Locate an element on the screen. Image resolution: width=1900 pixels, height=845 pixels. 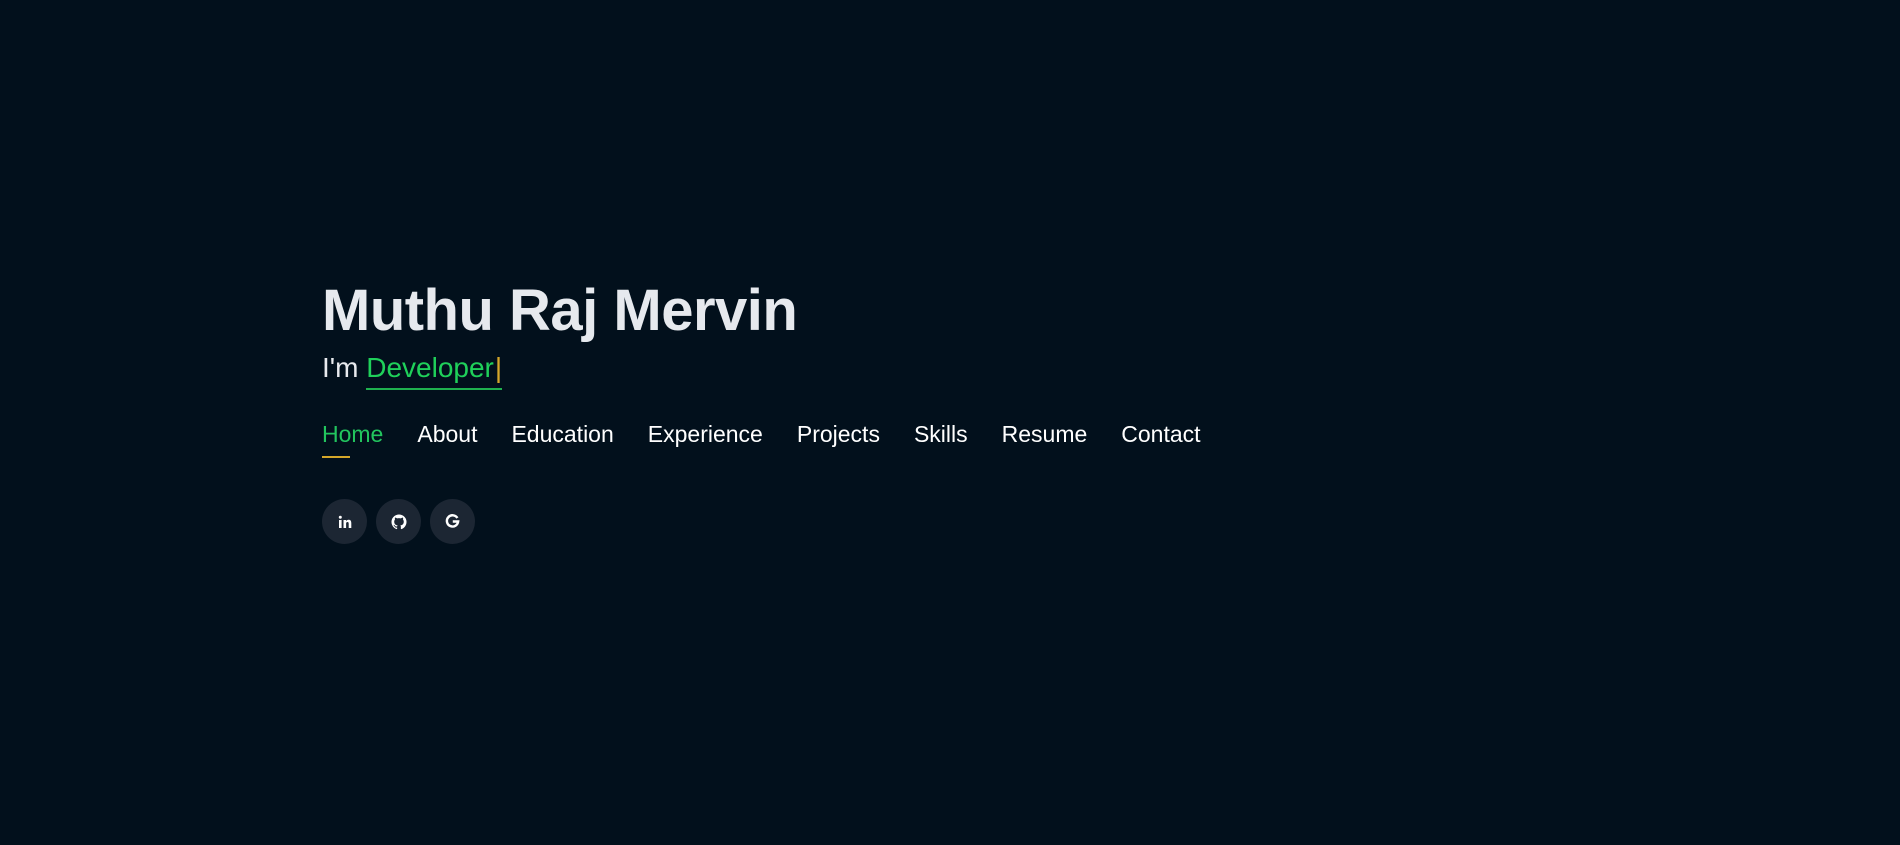
google-icon is located at coordinates (452, 521).